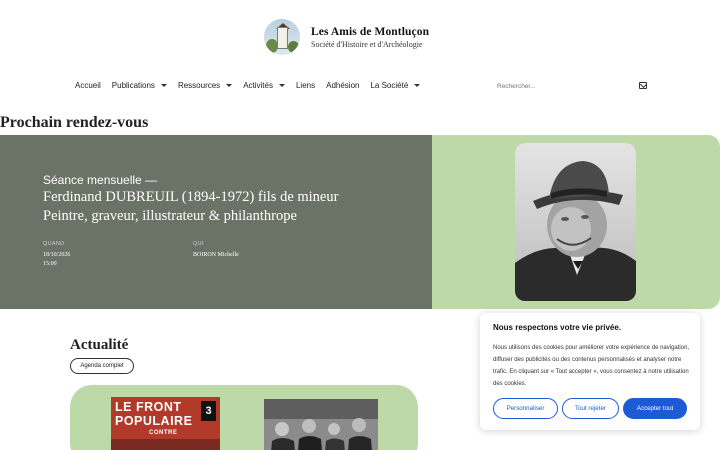 This screenshot has width=720, height=450. I want to click on event-kicker: Séance mensuelle —, so click(100, 180).